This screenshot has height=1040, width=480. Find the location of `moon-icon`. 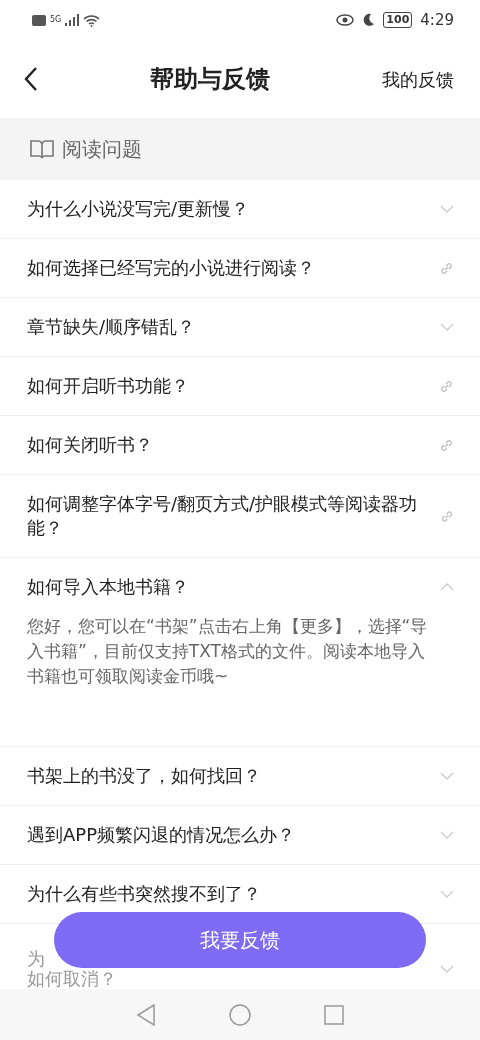

moon-icon is located at coordinates (369, 20).